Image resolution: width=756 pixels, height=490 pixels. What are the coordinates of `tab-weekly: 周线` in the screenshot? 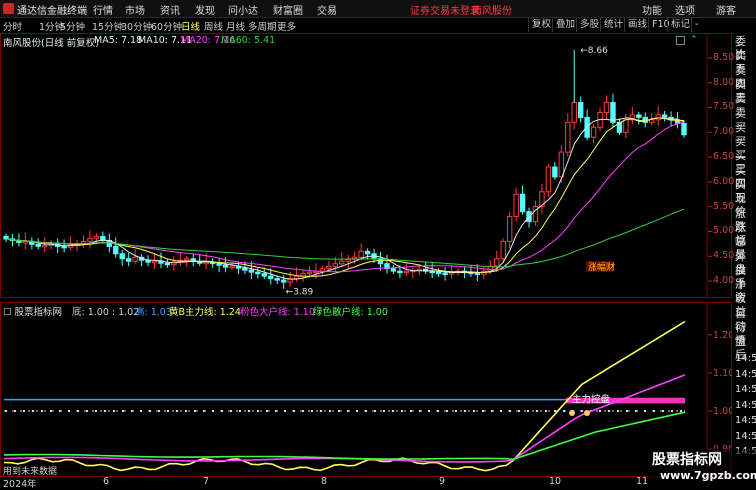 It's located at (213, 26).